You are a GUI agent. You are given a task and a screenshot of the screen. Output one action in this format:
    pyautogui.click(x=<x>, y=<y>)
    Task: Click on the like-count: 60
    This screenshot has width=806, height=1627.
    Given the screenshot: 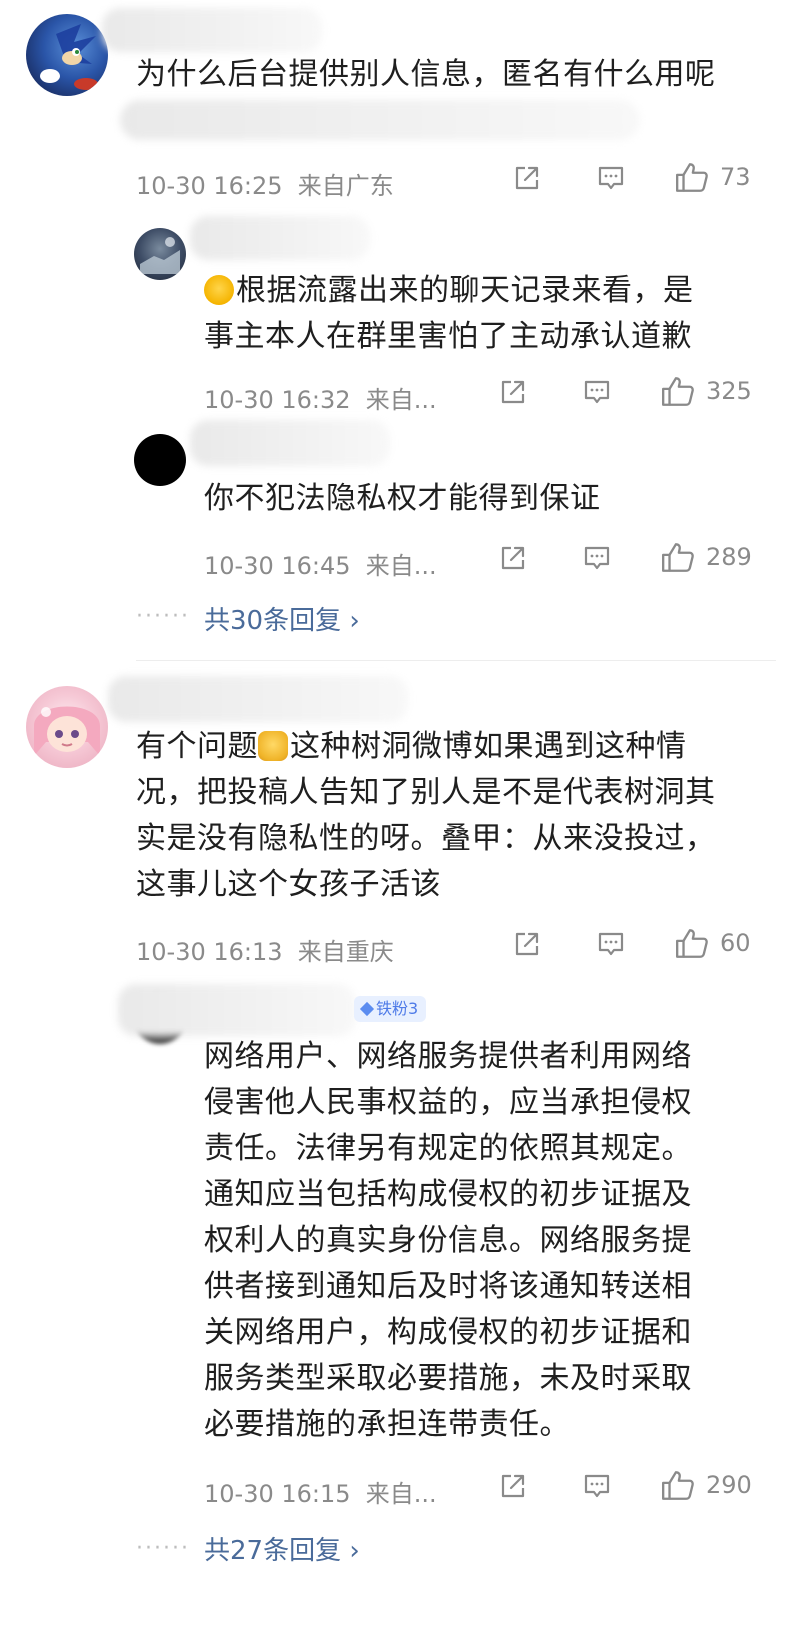 What is the action you would take?
    pyautogui.click(x=735, y=943)
    